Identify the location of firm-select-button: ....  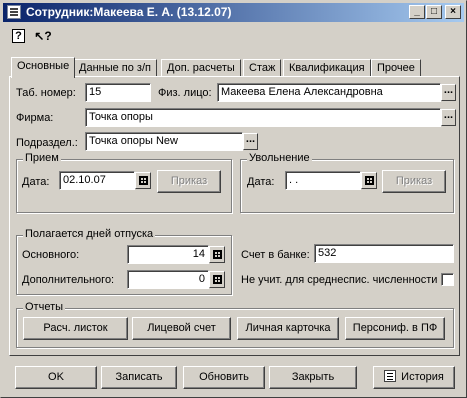
(448, 117).